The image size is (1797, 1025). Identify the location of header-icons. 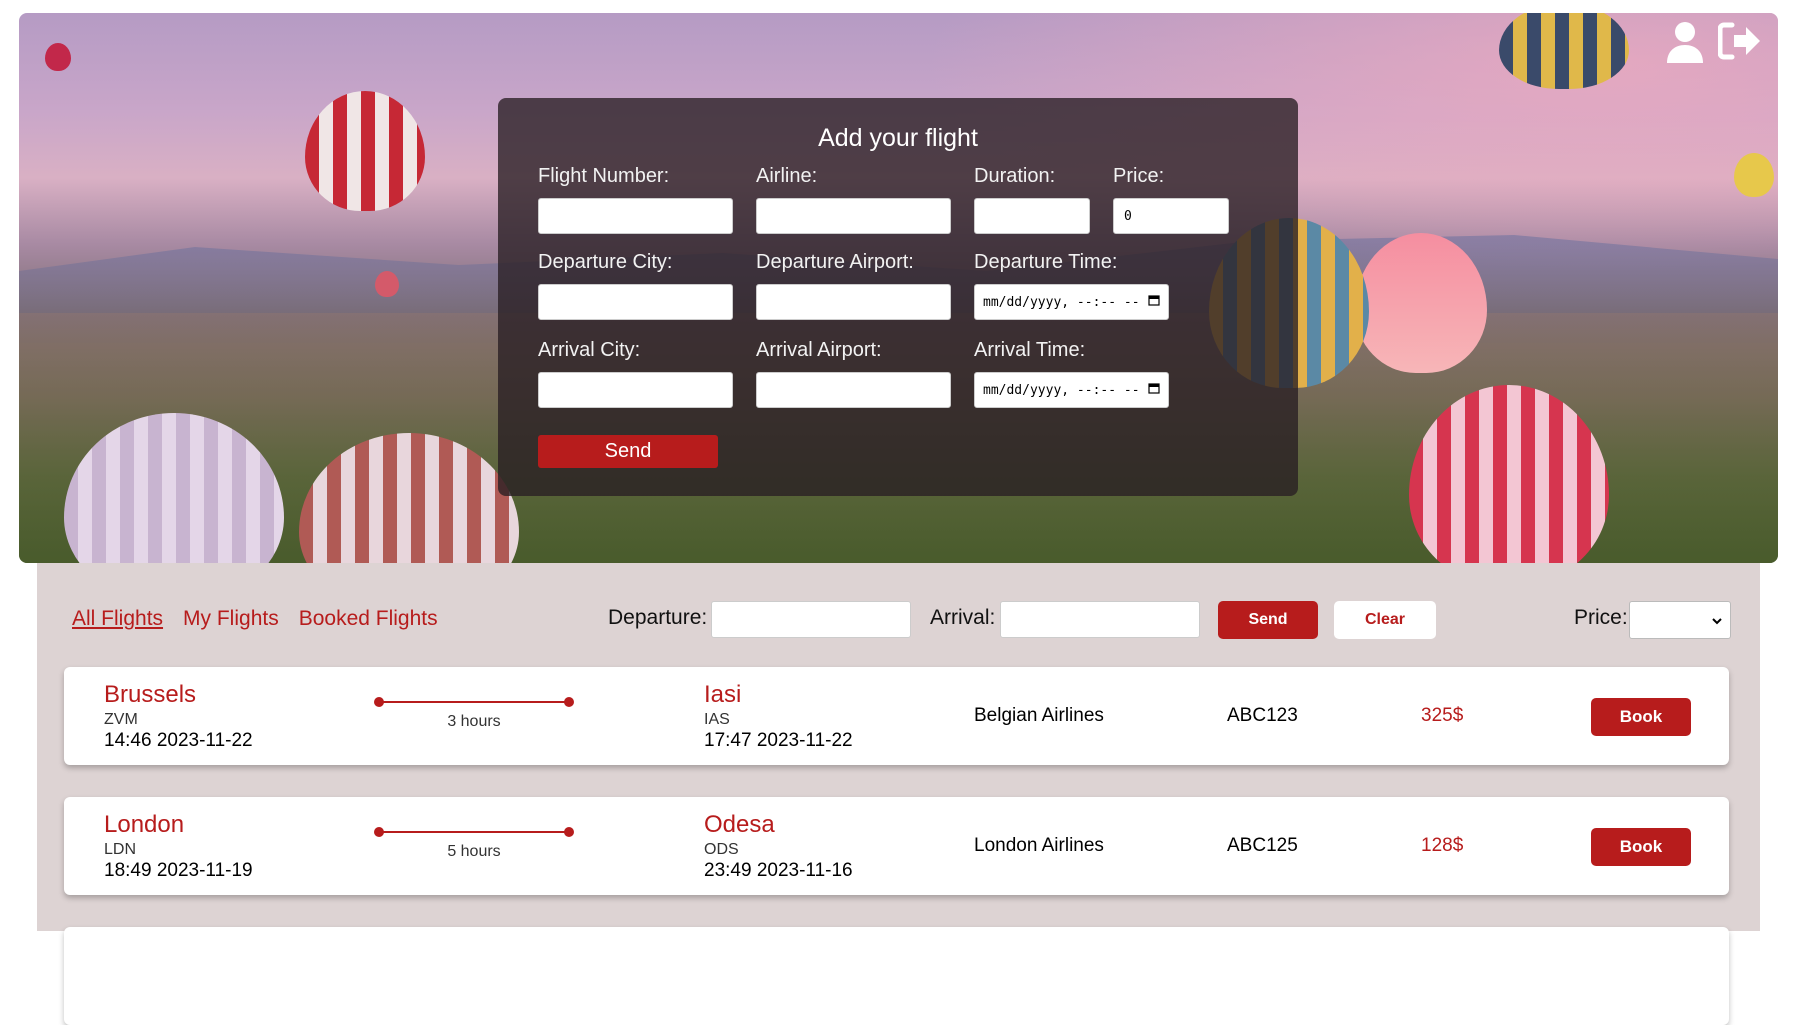
(1713, 42).